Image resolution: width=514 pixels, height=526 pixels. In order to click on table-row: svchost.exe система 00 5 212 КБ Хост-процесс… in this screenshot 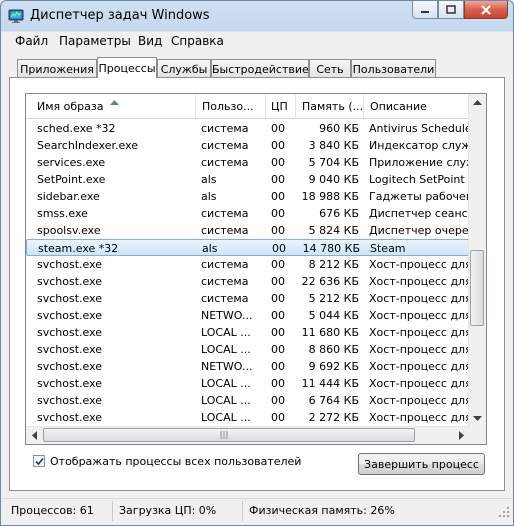, I will do `click(249, 298)`.